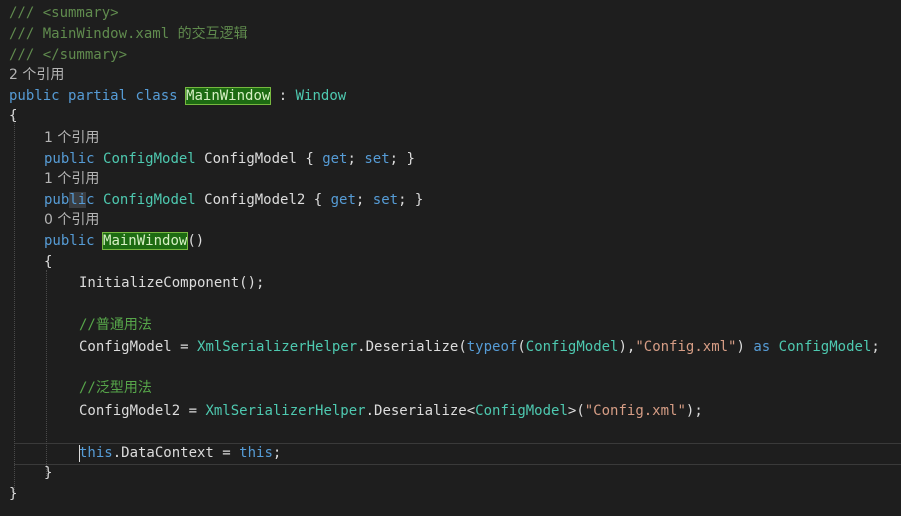 The image size is (901, 516). What do you see at coordinates (745, 347) in the screenshot?
I see `code-token: )` at bounding box center [745, 347].